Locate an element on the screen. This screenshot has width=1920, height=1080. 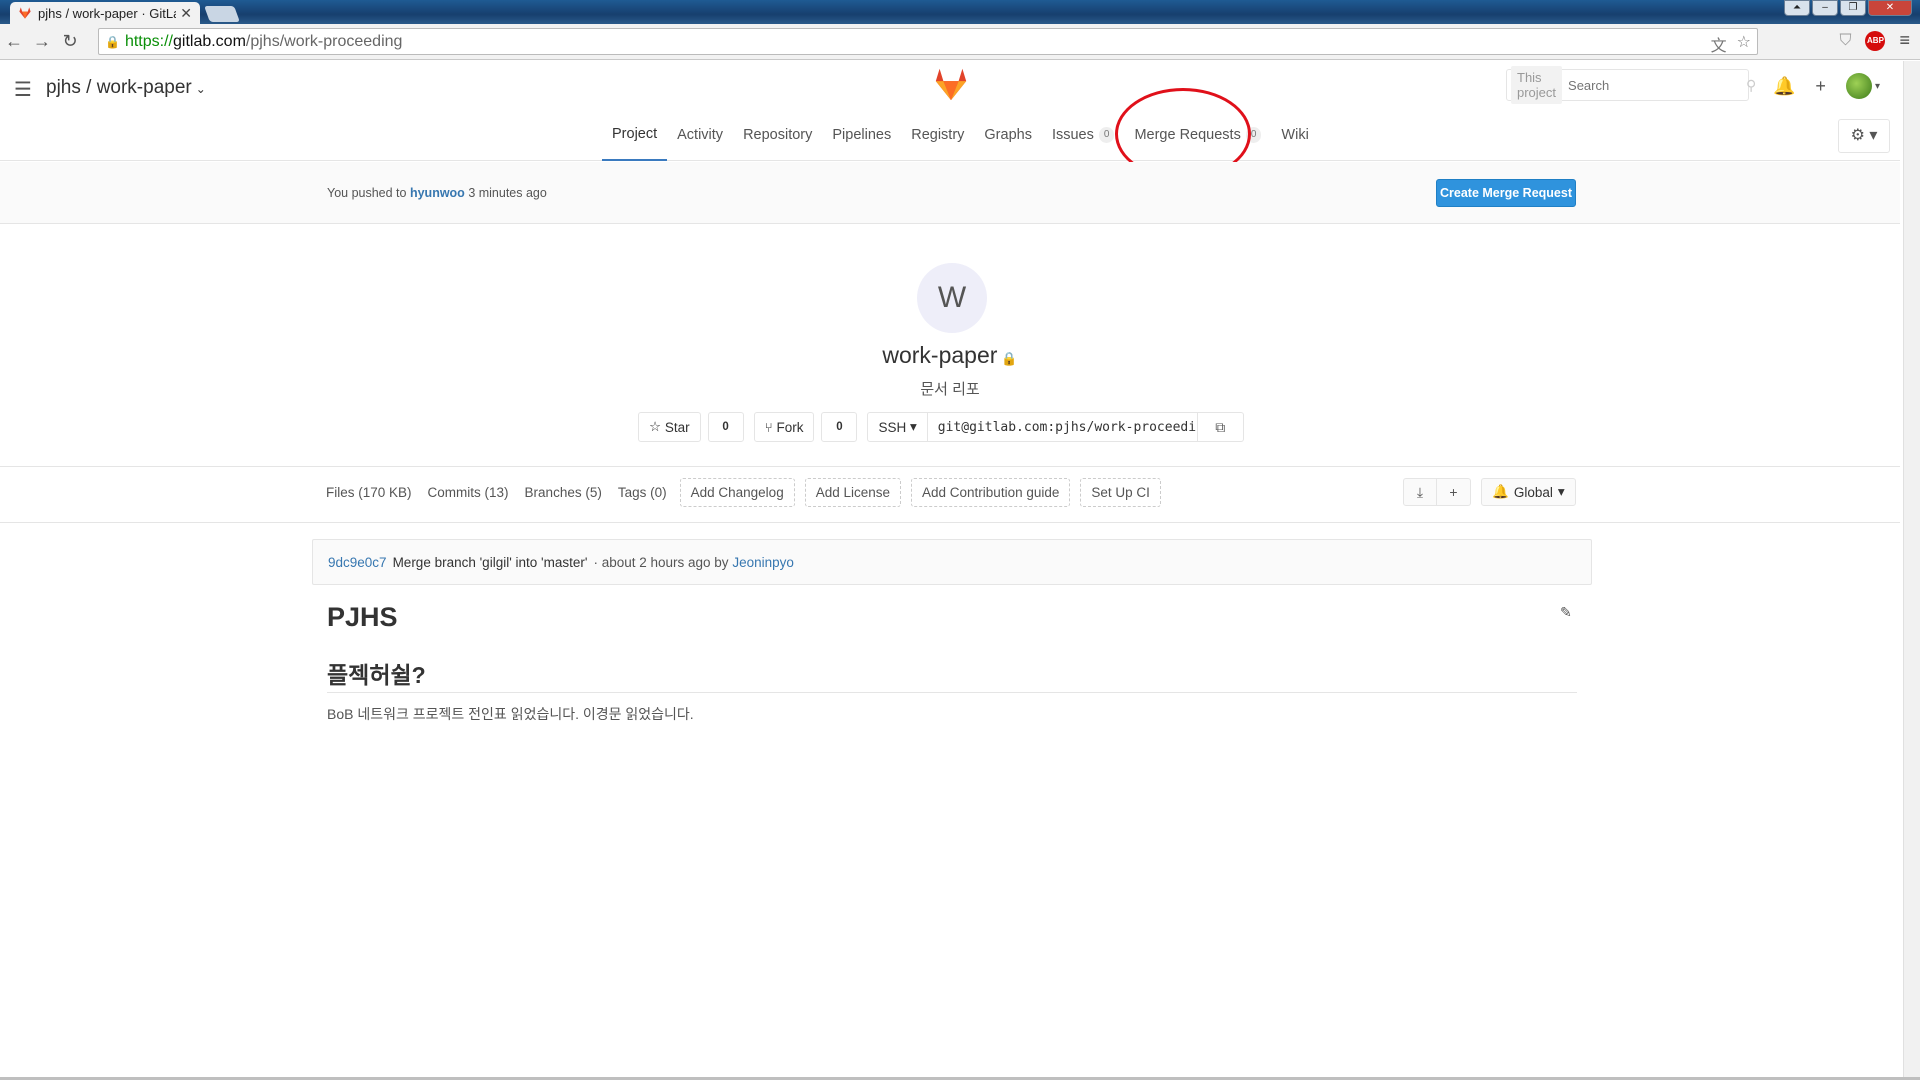
browser-tab: pjhs / work-paper · GitLa ✕ is located at coordinates (105, 13).